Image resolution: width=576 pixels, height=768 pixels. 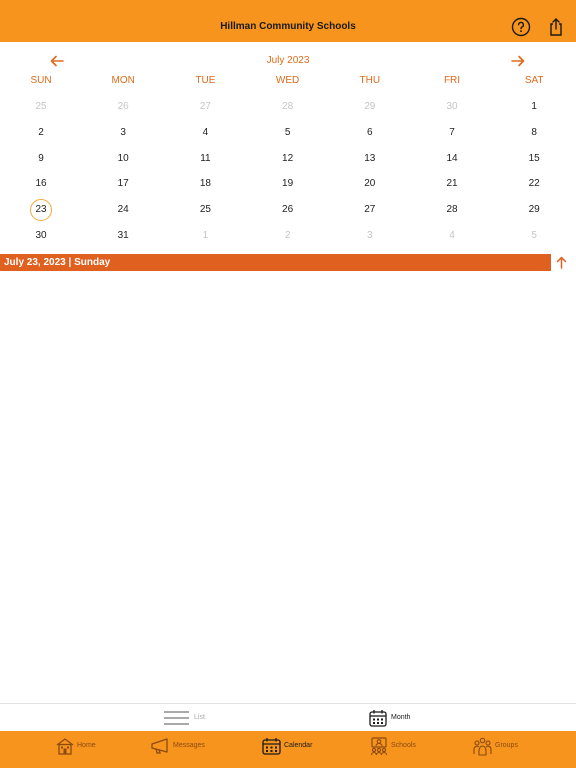 I want to click on weekday-label: TUE, so click(x=205, y=80).